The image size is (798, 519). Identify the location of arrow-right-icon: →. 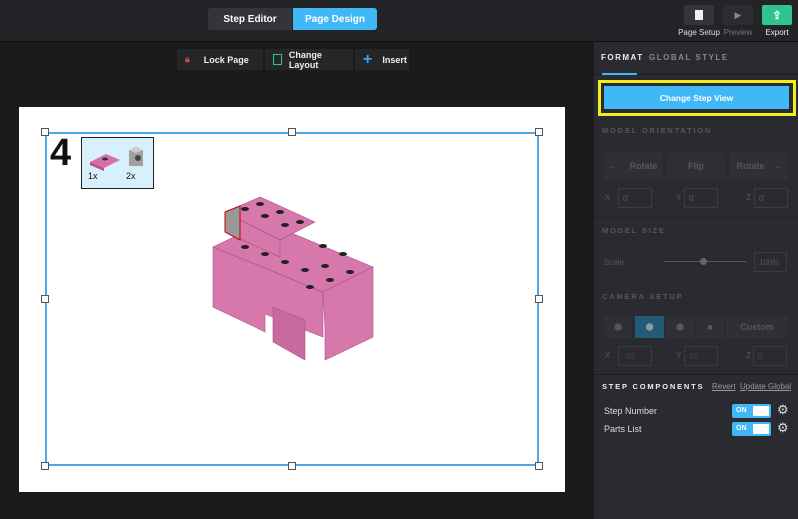
(777, 166).